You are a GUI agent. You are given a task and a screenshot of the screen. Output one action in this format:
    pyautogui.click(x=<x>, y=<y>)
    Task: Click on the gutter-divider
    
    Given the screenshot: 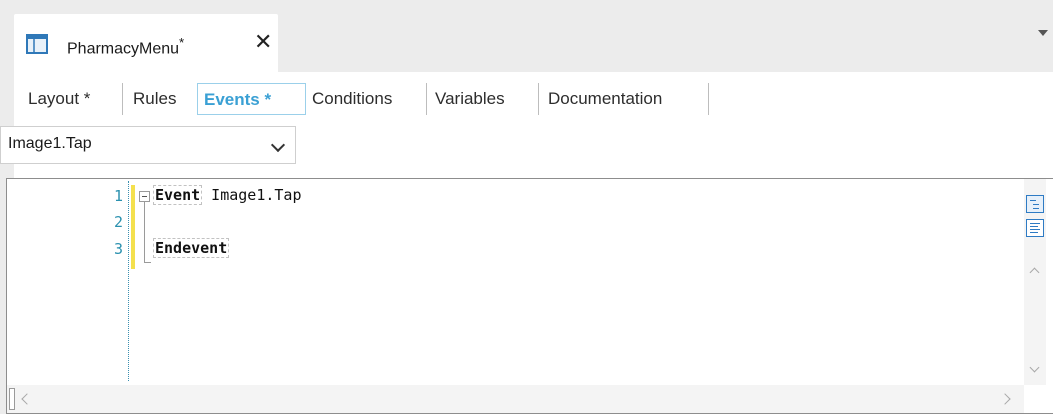 What is the action you would take?
    pyautogui.click(x=128, y=281)
    